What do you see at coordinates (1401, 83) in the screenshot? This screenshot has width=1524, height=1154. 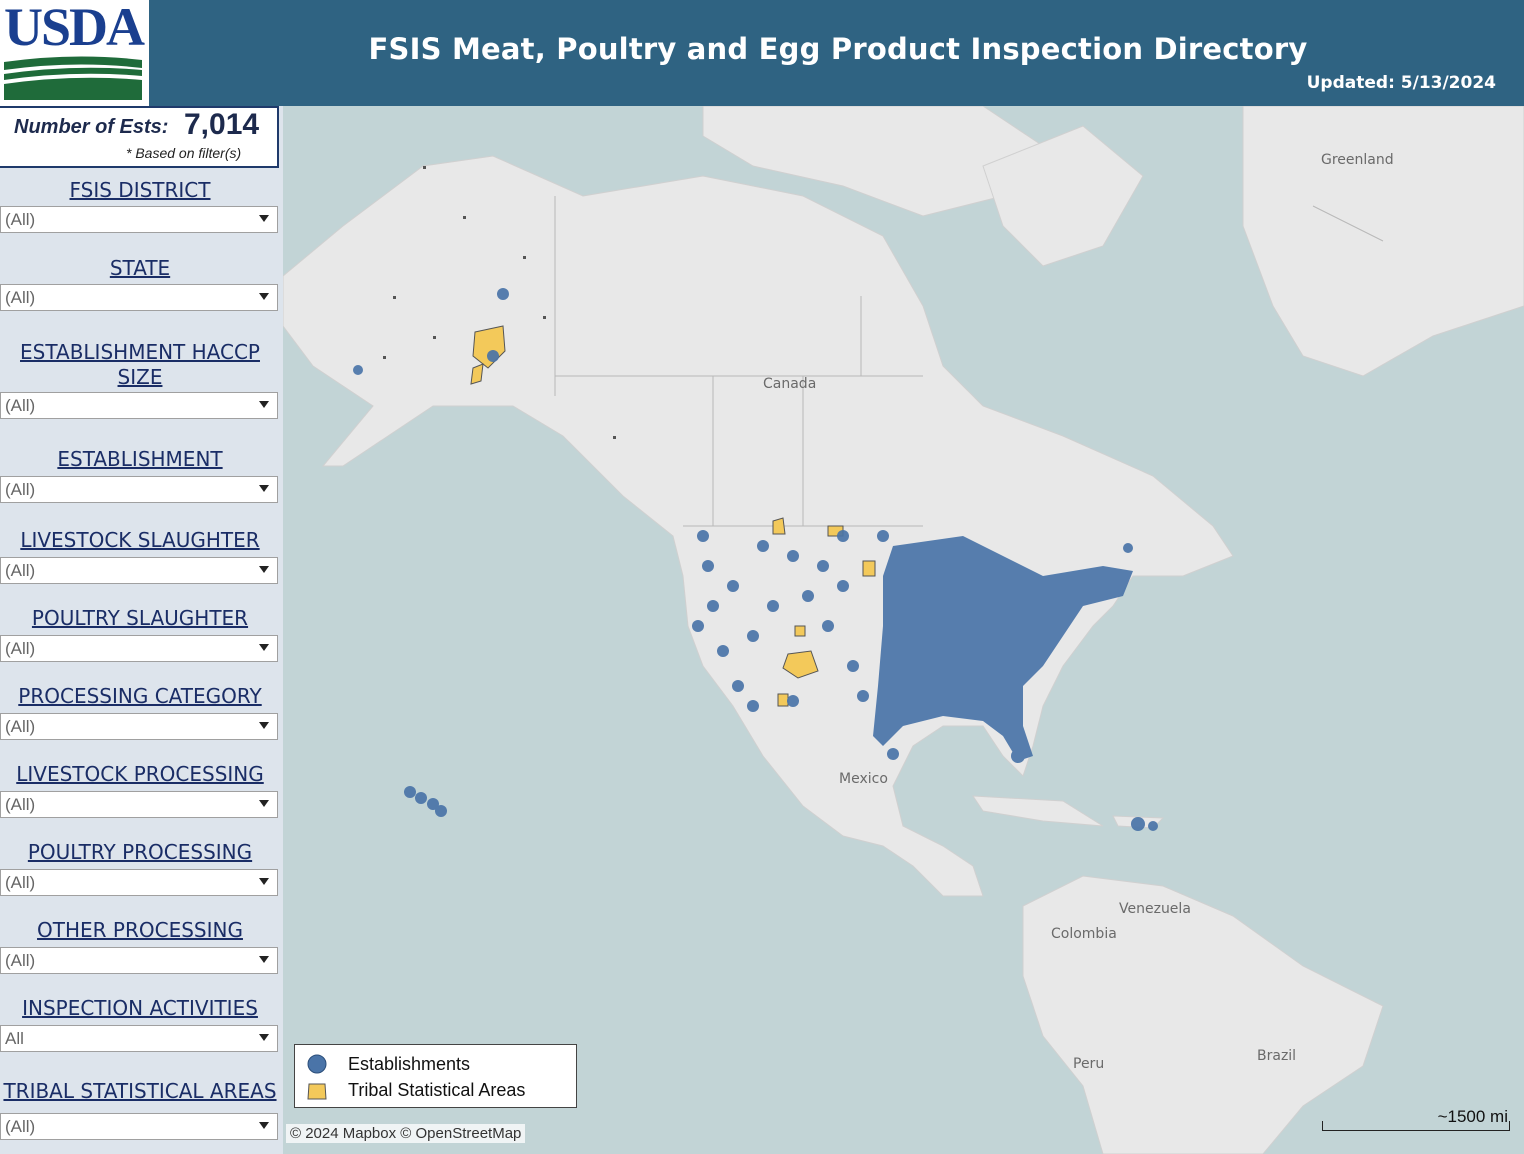 I see `updated-date: Updated: 5/13/2024` at bounding box center [1401, 83].